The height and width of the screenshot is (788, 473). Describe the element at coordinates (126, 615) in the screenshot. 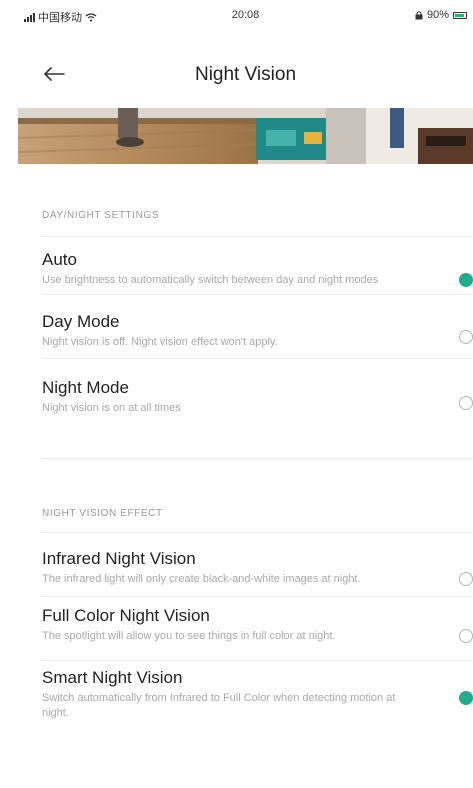

I see `option-title: Full Color Night Vision` at that location.